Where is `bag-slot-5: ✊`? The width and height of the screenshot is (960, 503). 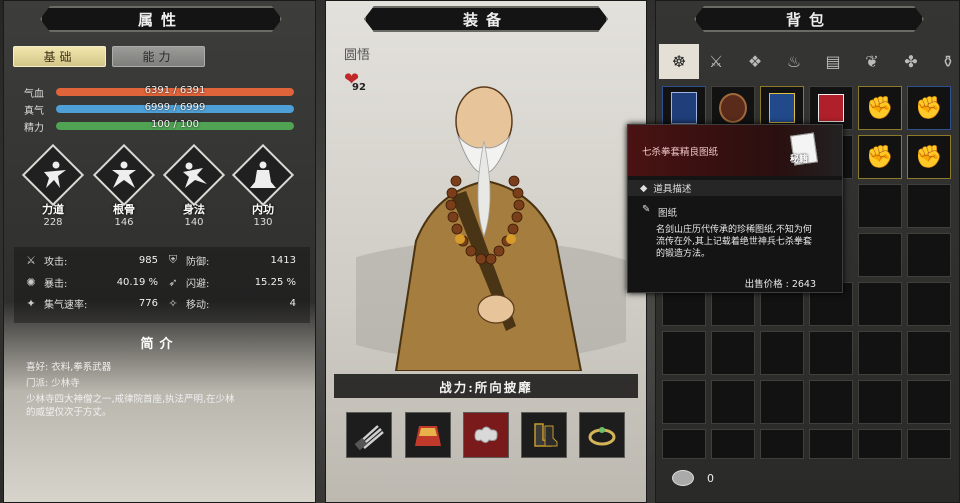 bag-slot-5: ✊ is located at coordinates (880, 108).